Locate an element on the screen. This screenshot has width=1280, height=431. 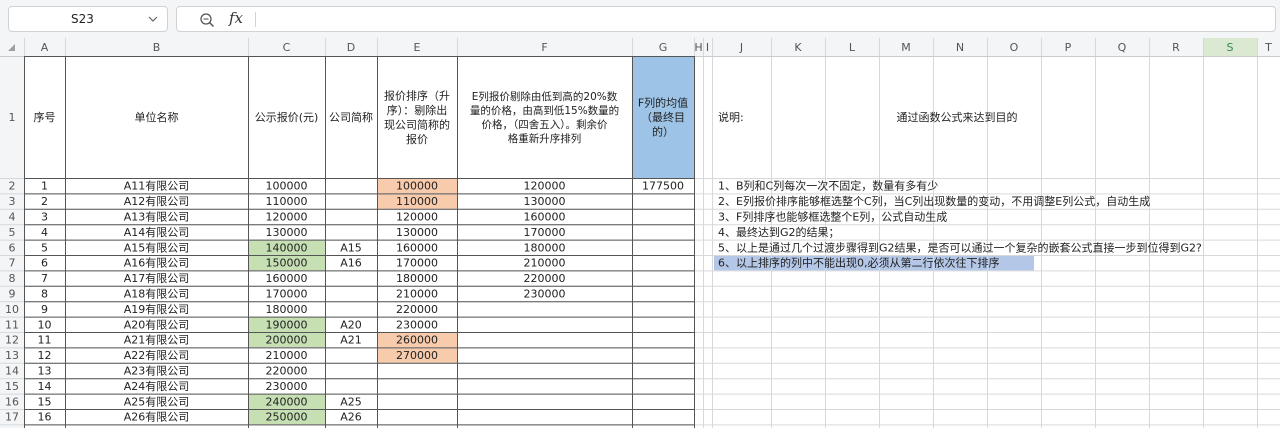
cell-seq: 15 is located at coordinates (45, 401).